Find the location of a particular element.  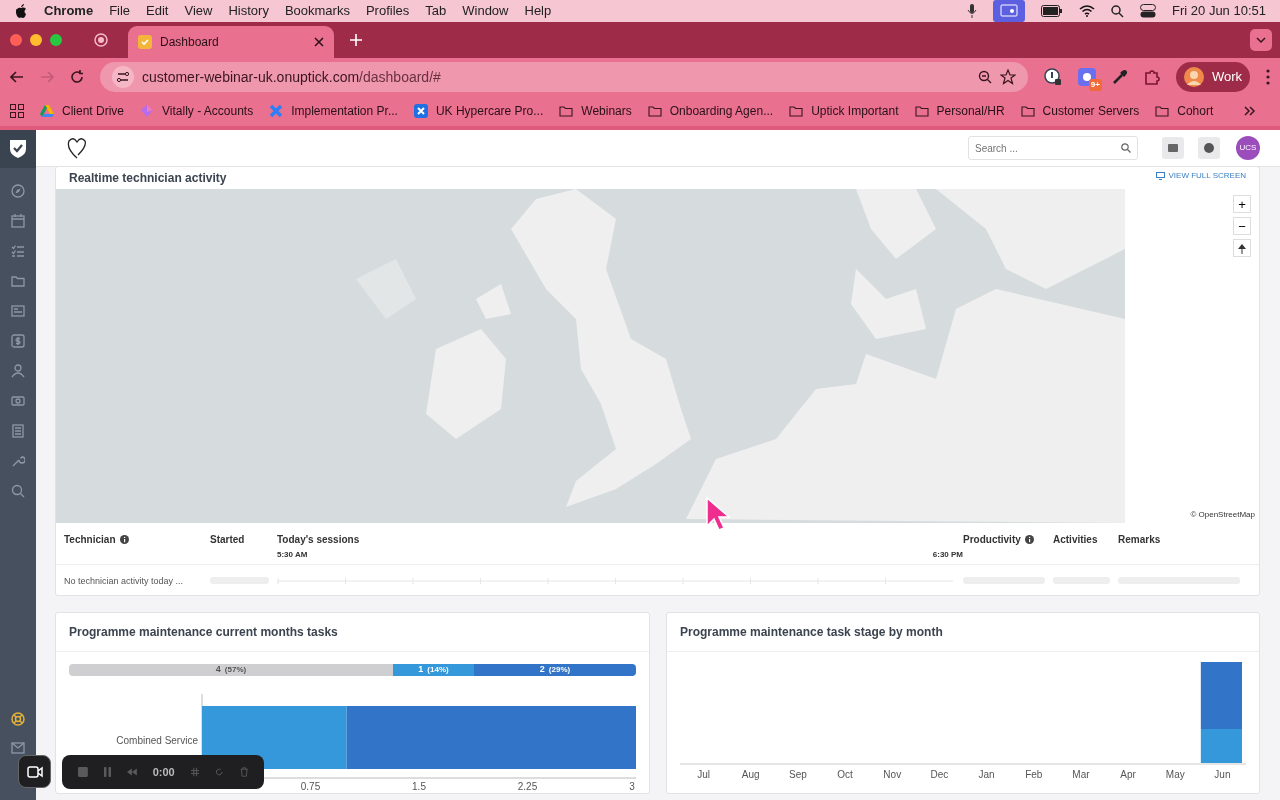

person-icon is located at coordinates (18, 371).